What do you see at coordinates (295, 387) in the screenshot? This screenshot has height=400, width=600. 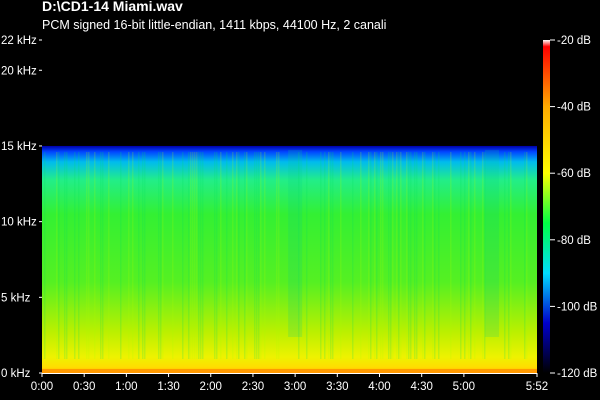 I see `x-tick-label: 3:00` at bounding box center [295, 387].